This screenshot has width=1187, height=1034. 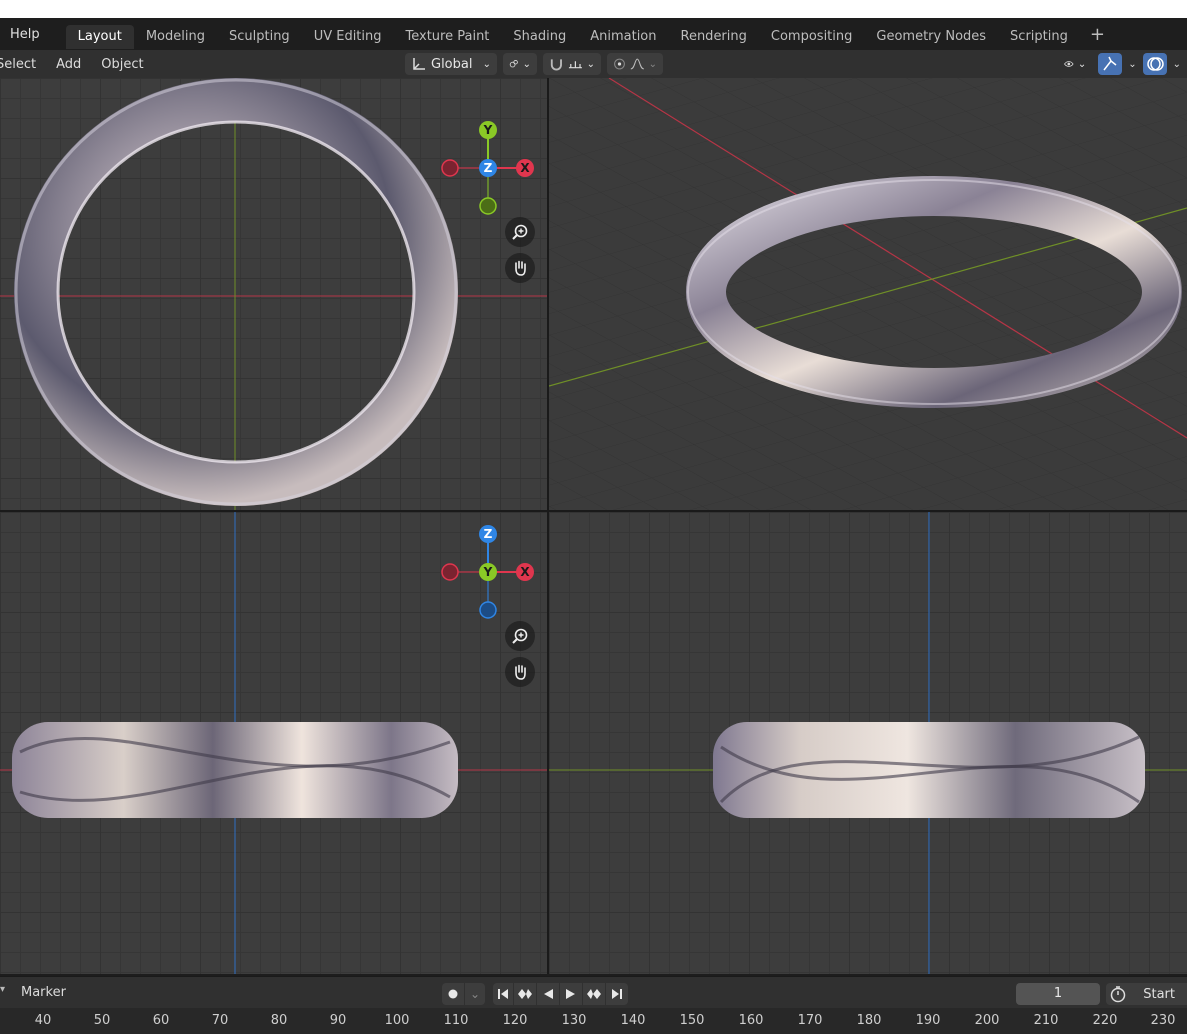 What do you see at coordinates (419, 64) in the screenshot?
I see `orientation-axes-icon` at bounding box center [419, 64].